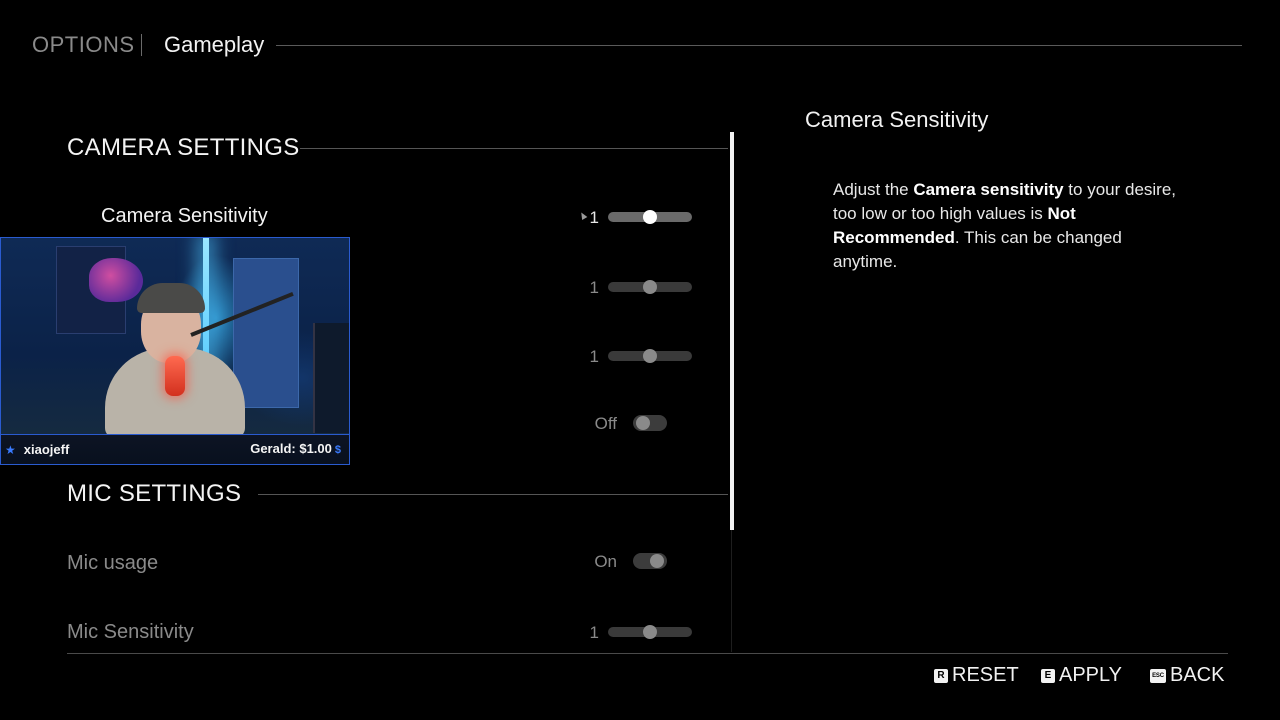 The image size is (1280, 720). I want to click on camera-sensitivity-slider, so click(650, 217).